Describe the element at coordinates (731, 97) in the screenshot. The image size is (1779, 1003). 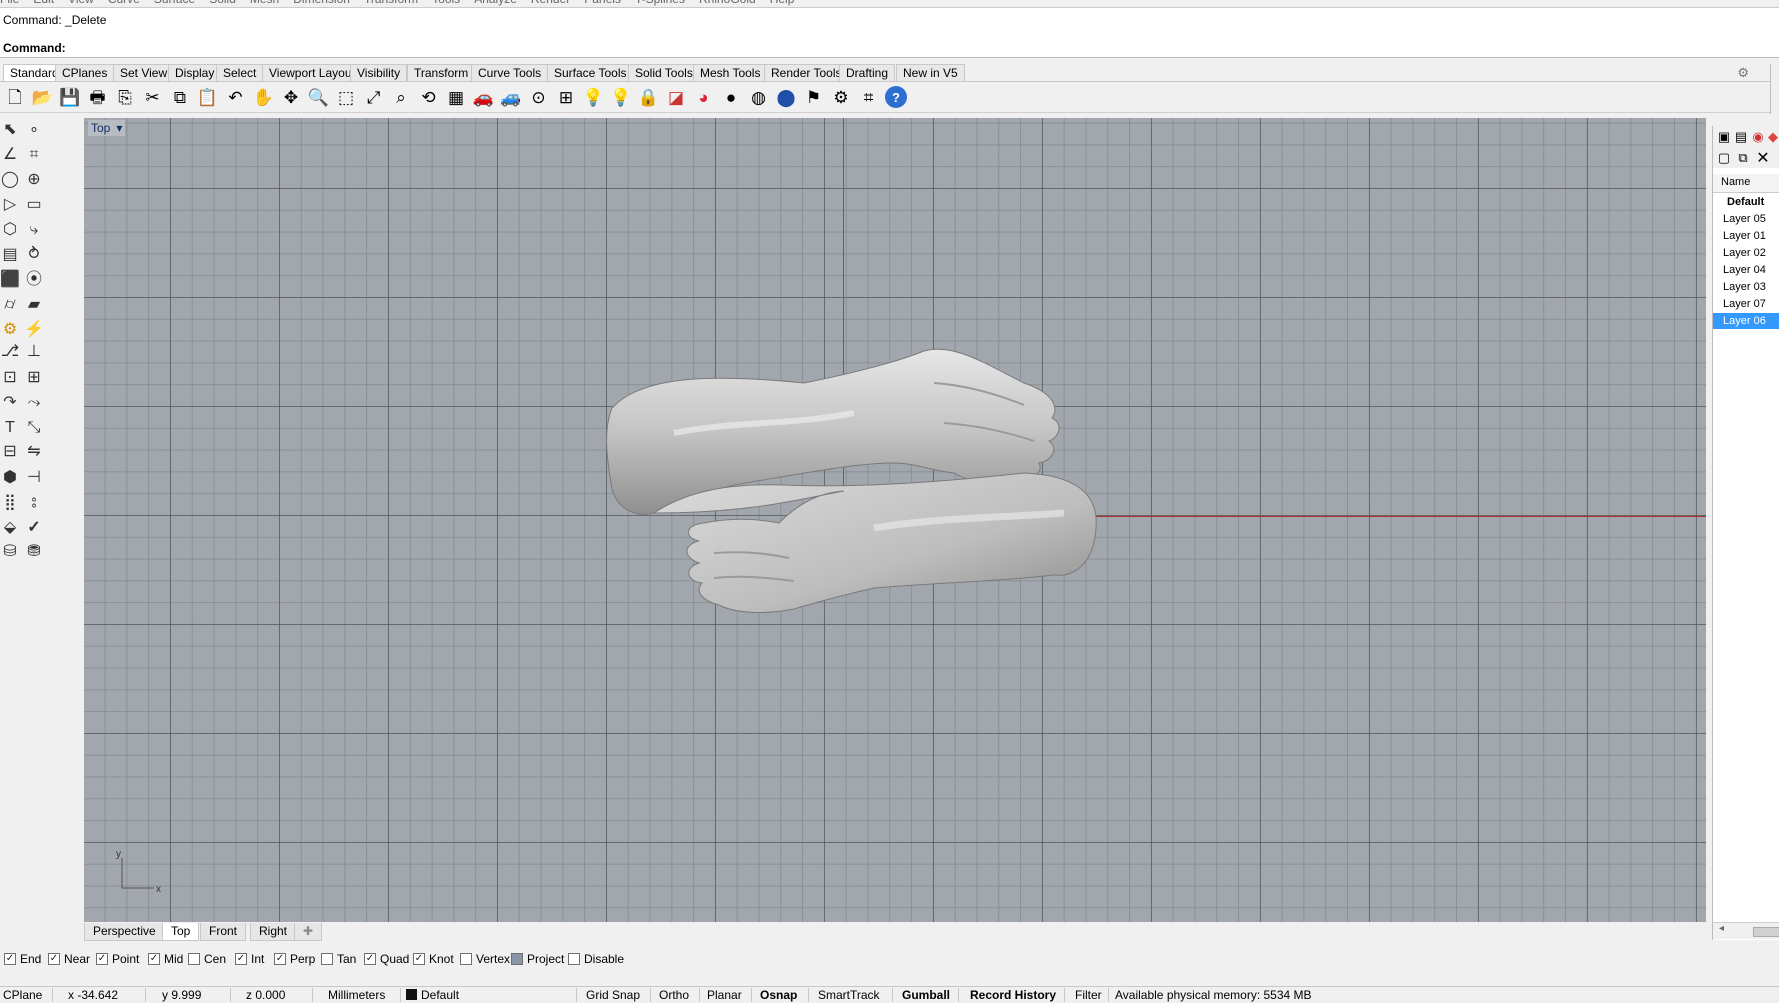
I see `sphere-icon: ●` at that location.